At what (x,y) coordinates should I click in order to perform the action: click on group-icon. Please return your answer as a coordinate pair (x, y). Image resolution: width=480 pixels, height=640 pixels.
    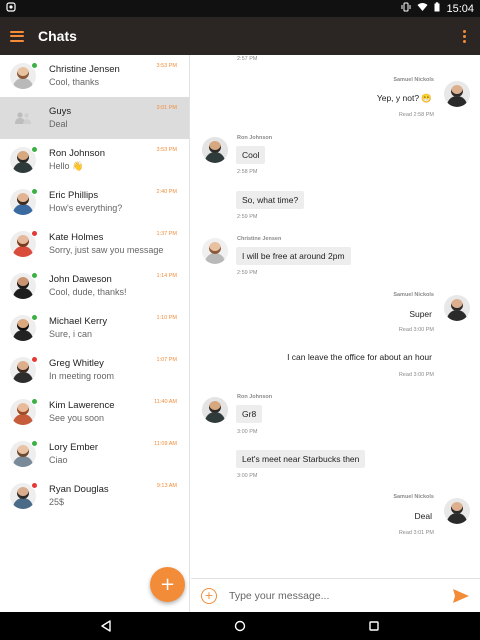
    Looking at the image, I should click on (23, 118).